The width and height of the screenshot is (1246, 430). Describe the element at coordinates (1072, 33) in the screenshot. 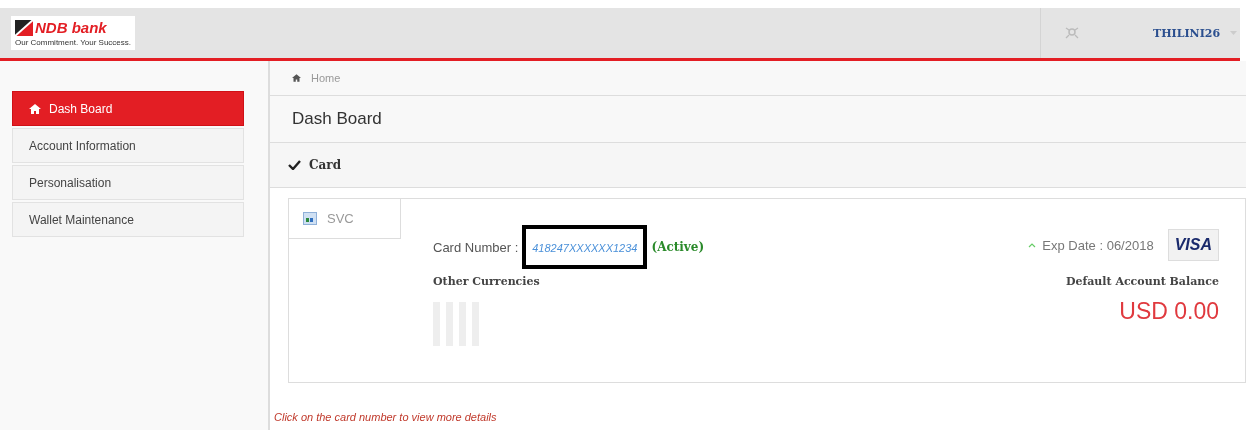

I see `user-icon` at that location.